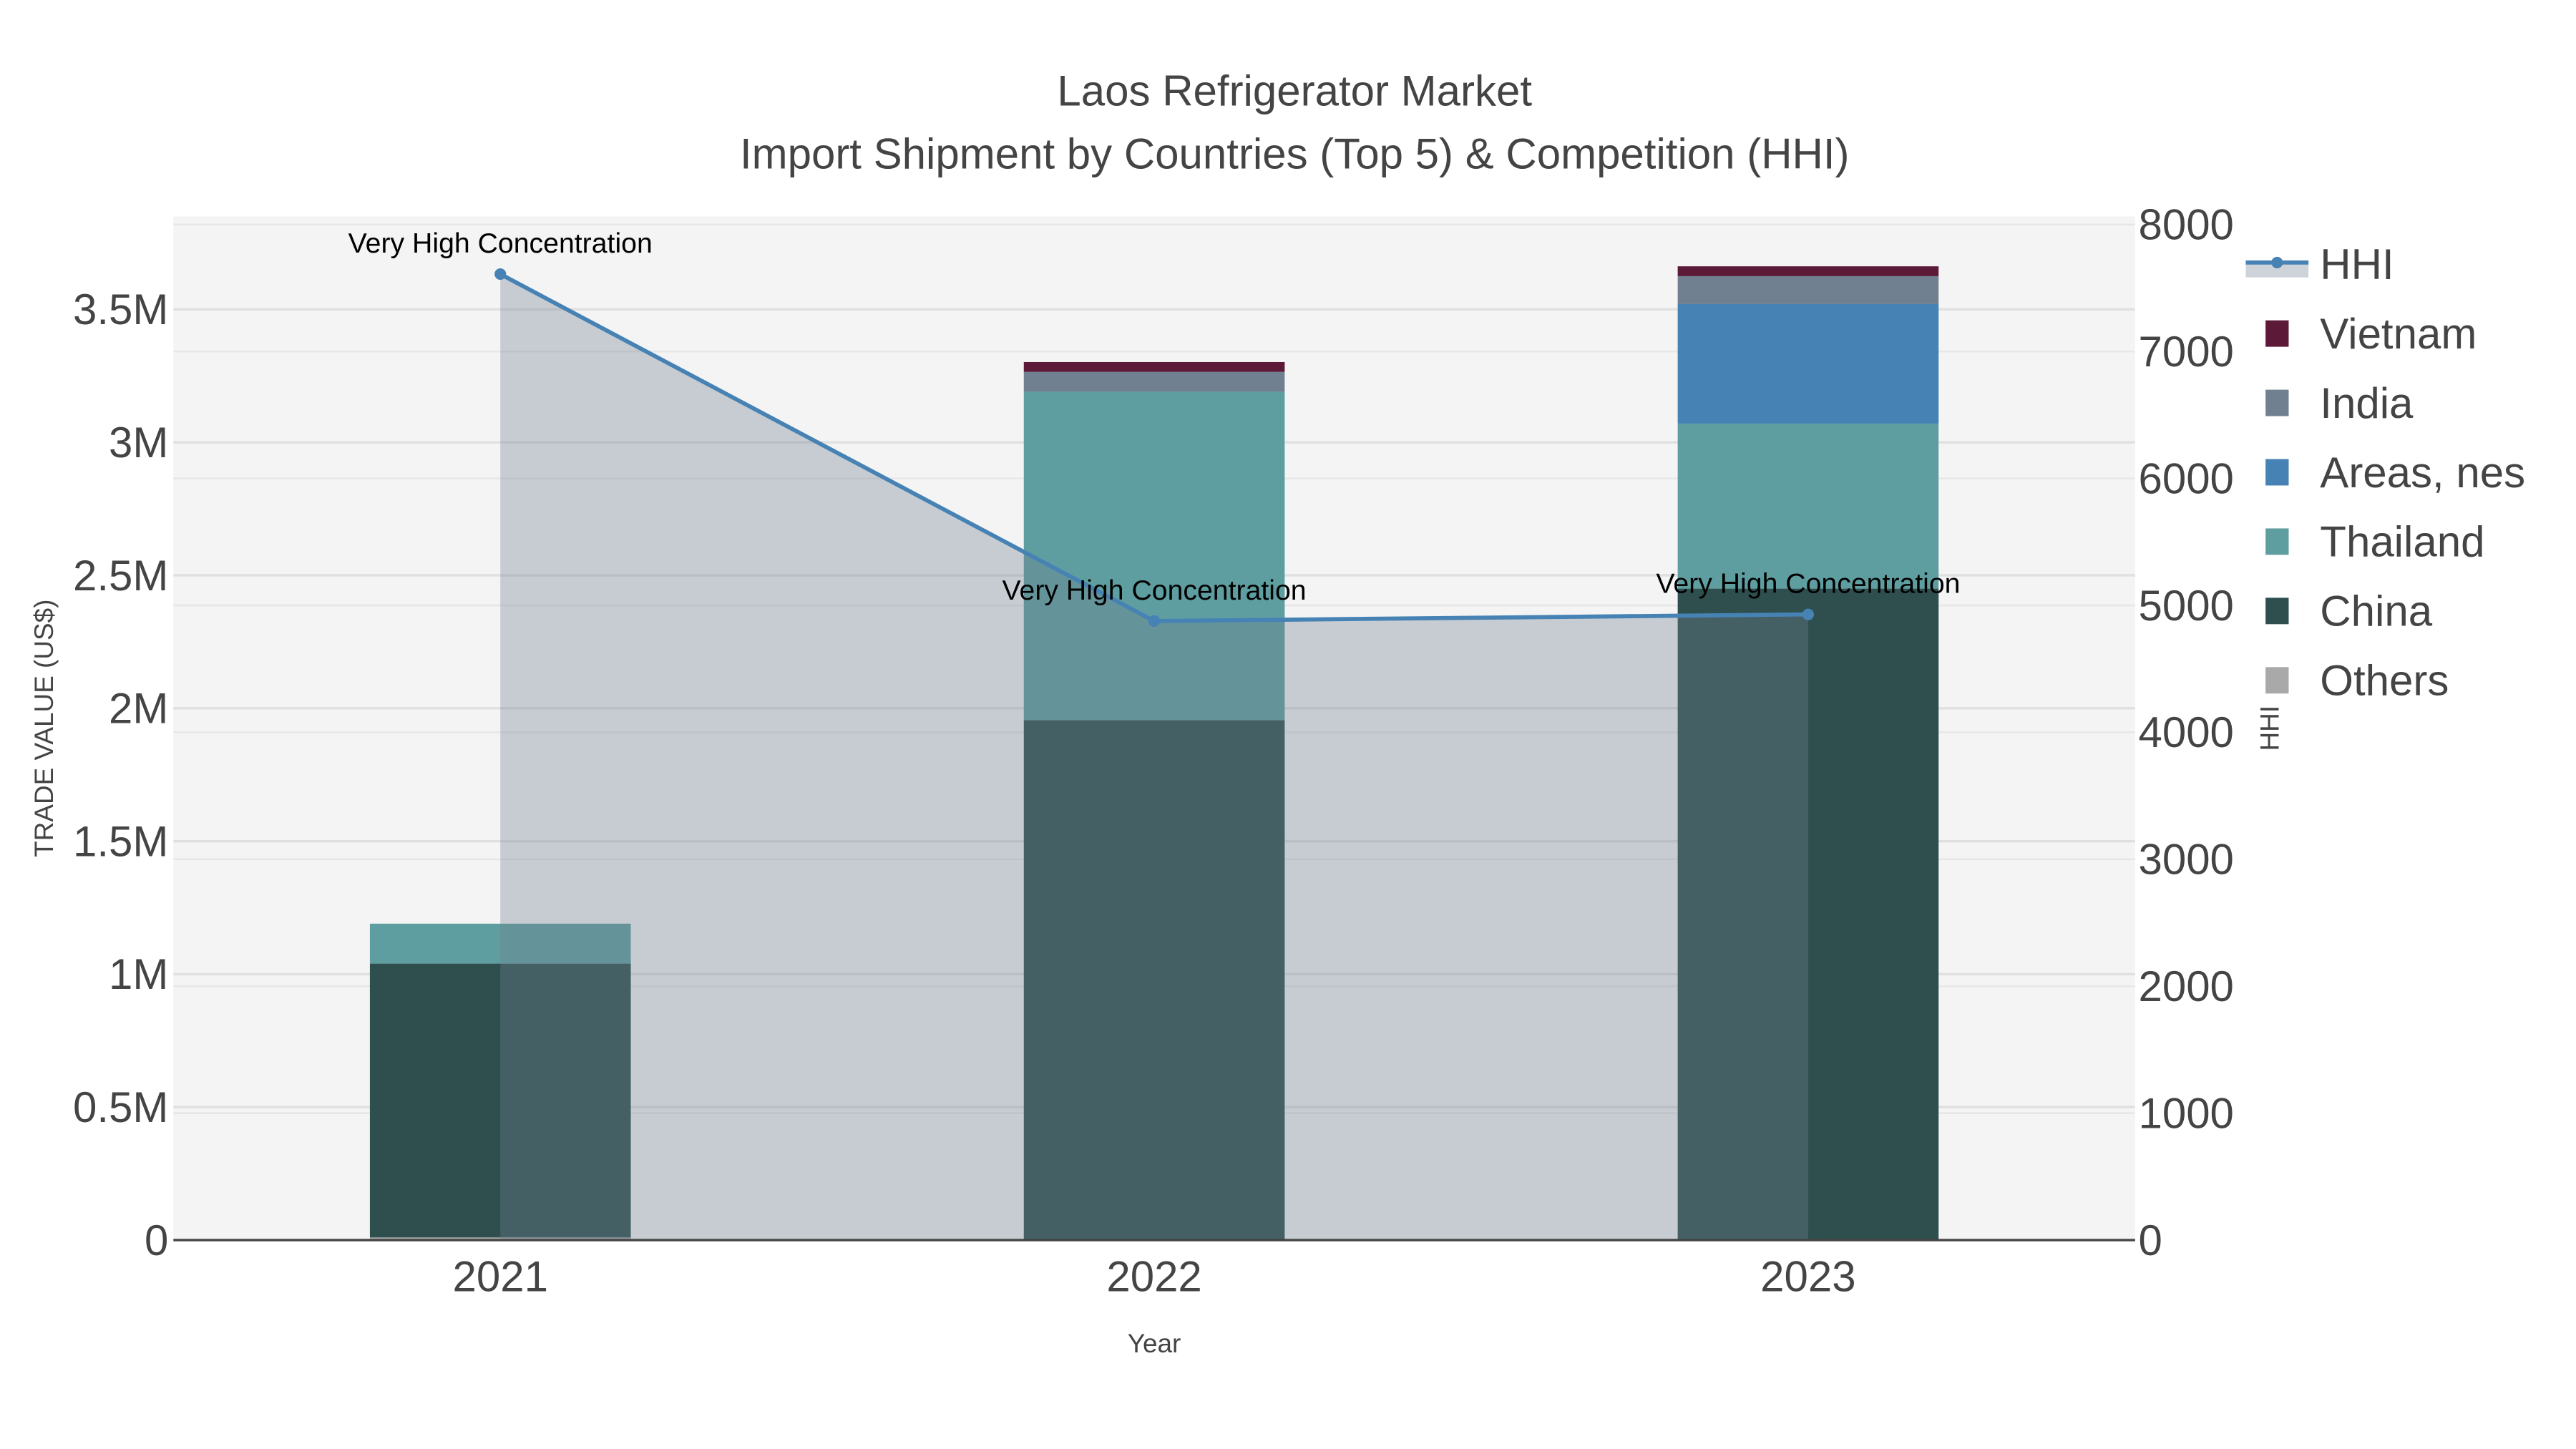 This screenshot has height=1449, width=2576. What do you see at coordinates (1154, 1343) in the screenshot?
I see `x-axis-title: Year` at bounding box center [1154, 1343].